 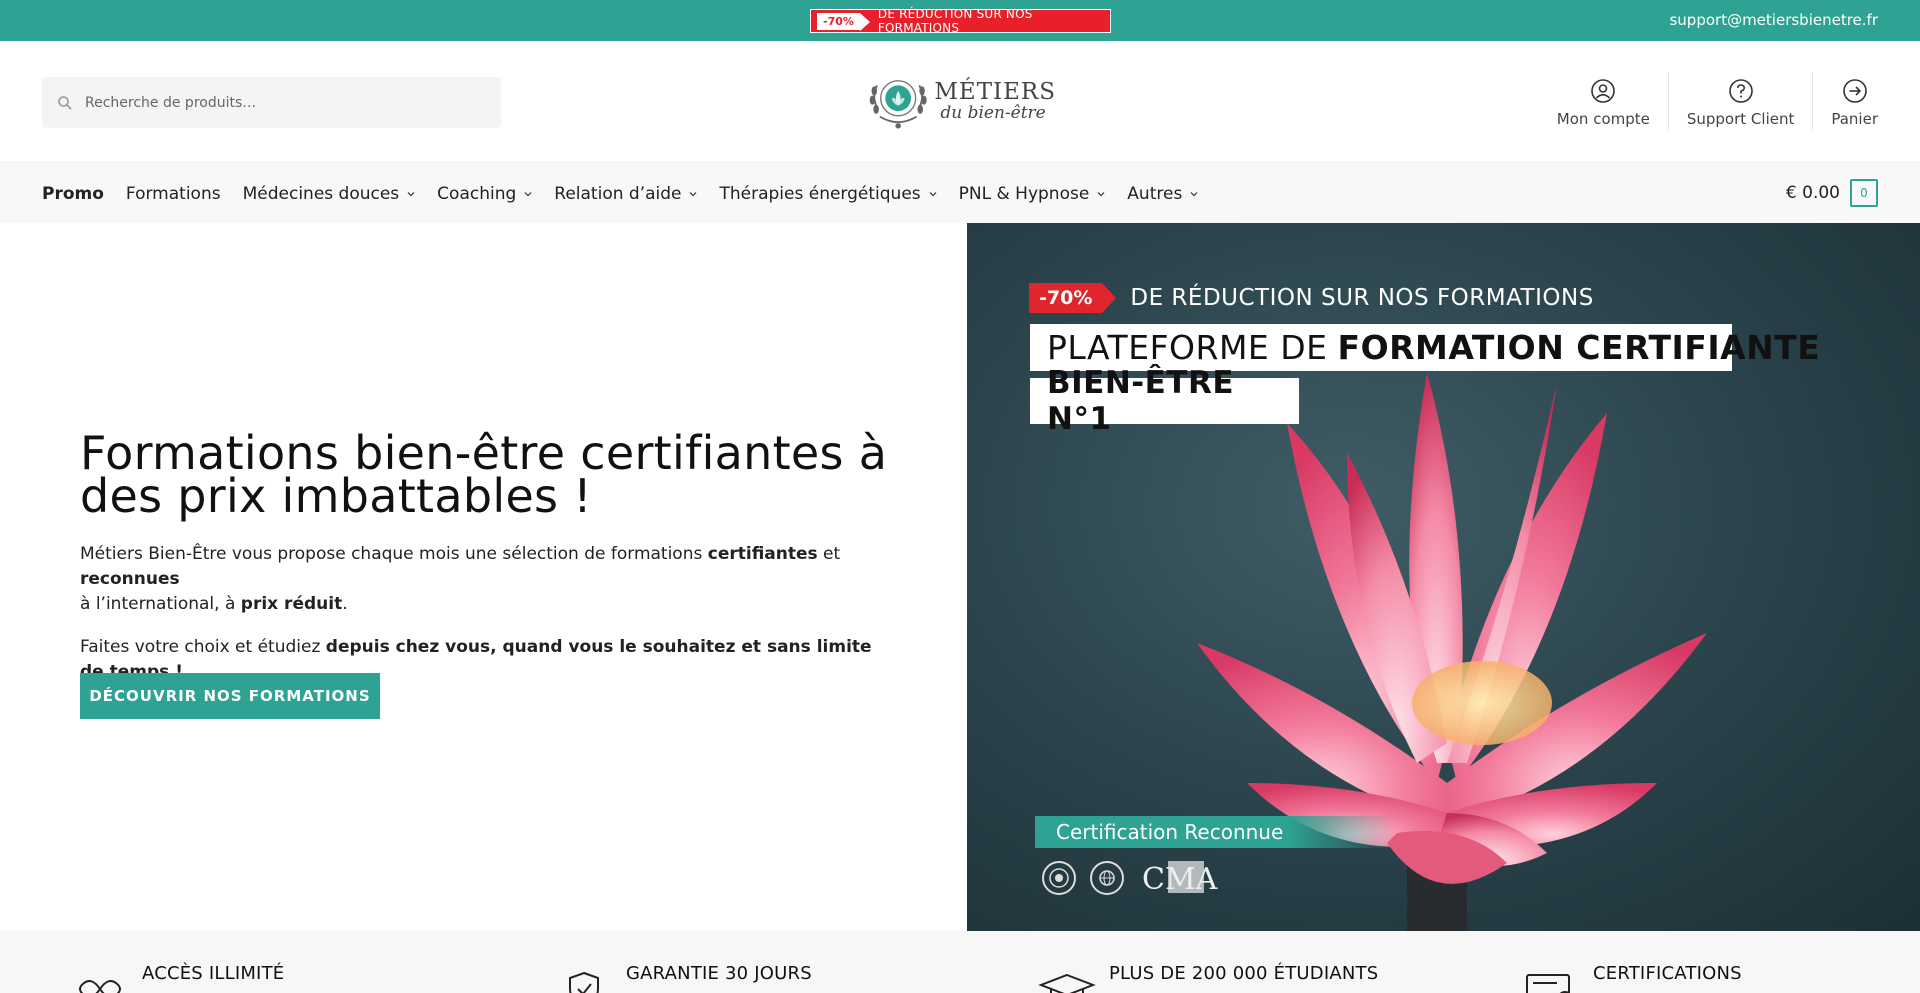 What do you see at coordinates (1812, 193) in the screenshot?
I see `cart-amount: € 0.00` at bounding box center [1812, 193].